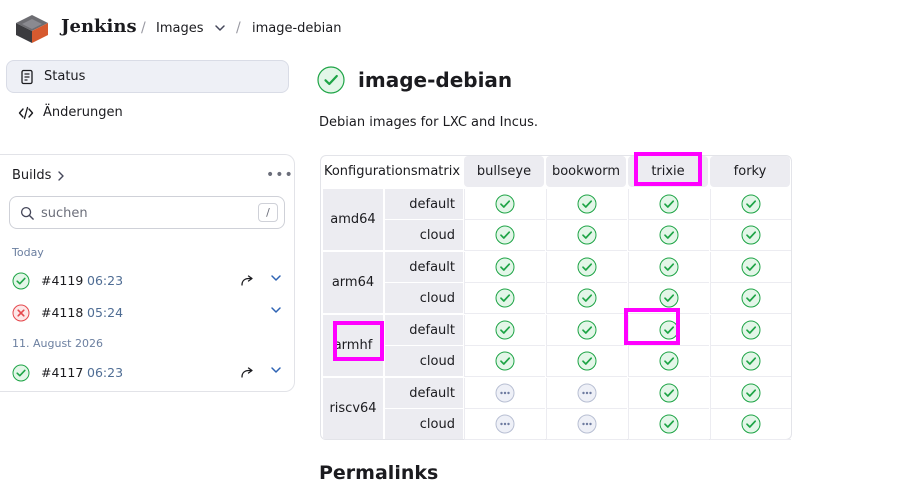 The height and width of the screenshot is (503, 900). Describe the element at coordinates (27, 76) in the screenshot. I see `document-icon` at that location.